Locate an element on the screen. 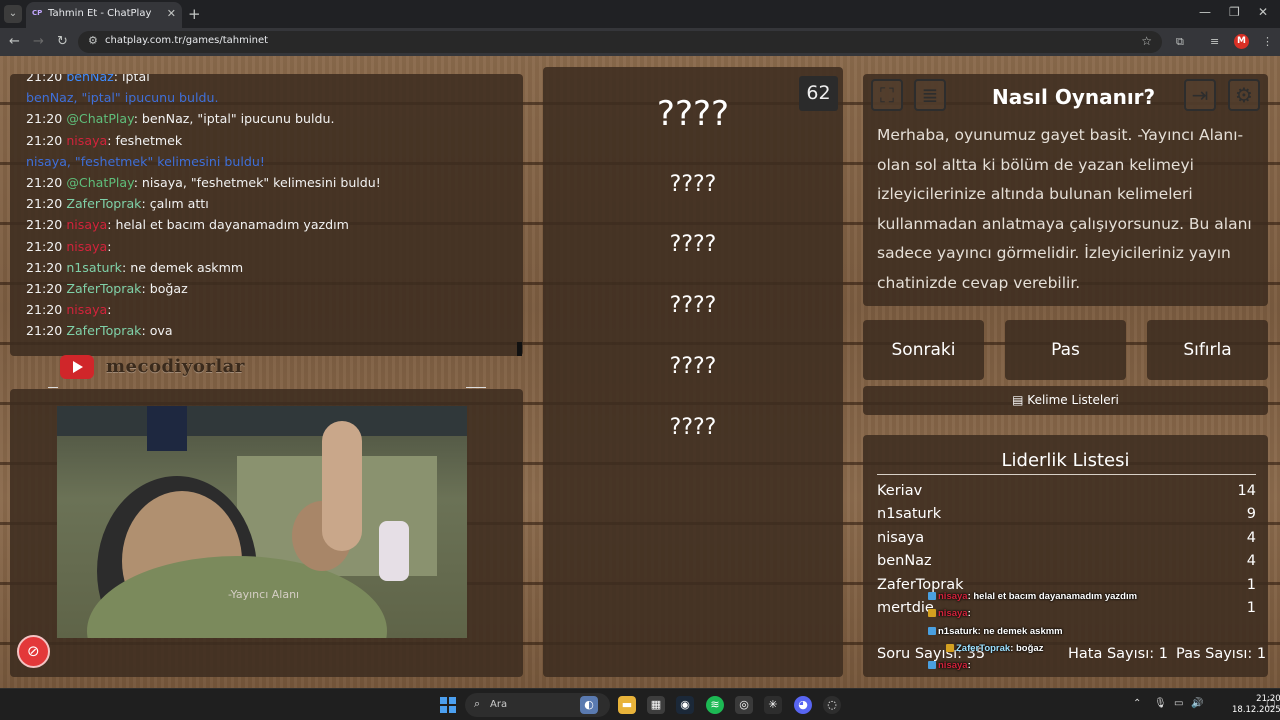  close-tab-icon: ✕ is located at coordinates (171, 13).